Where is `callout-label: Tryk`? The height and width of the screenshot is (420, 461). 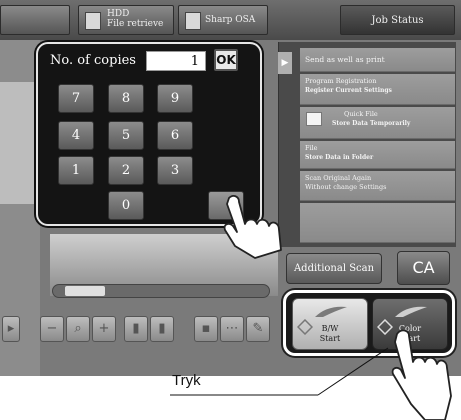 callout-label: Tryk is located at coordinates (186, 380).